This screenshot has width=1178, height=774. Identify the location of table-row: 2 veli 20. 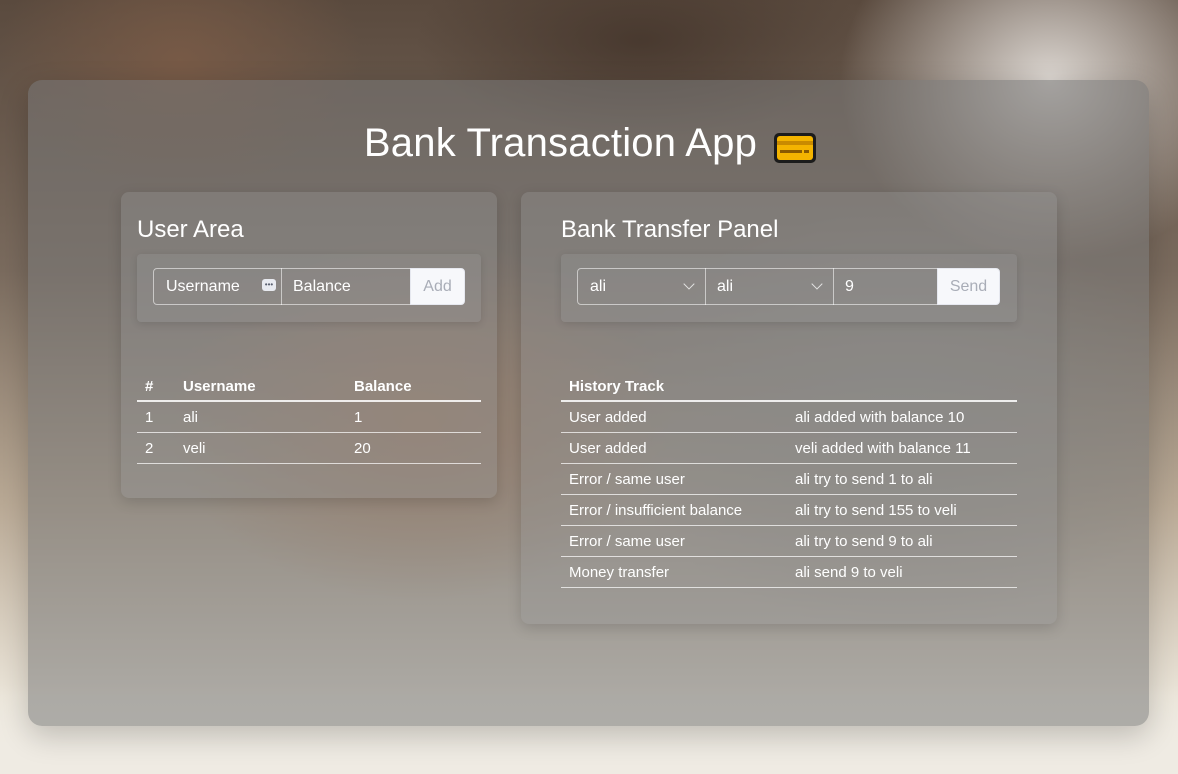
(309, 448).